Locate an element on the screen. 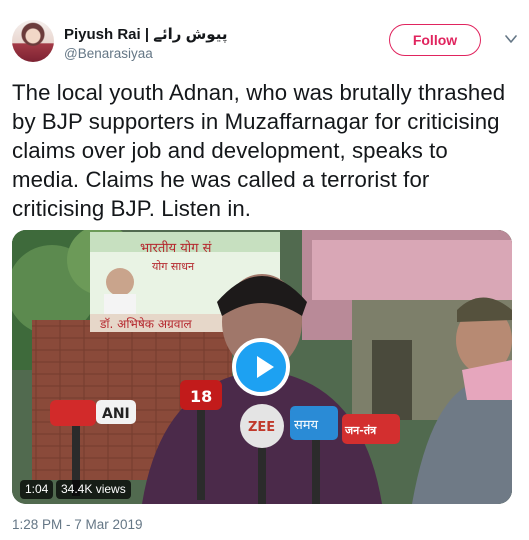  mic-label-jantantra: जन-तंत्र is located at coordinates (360, 430).